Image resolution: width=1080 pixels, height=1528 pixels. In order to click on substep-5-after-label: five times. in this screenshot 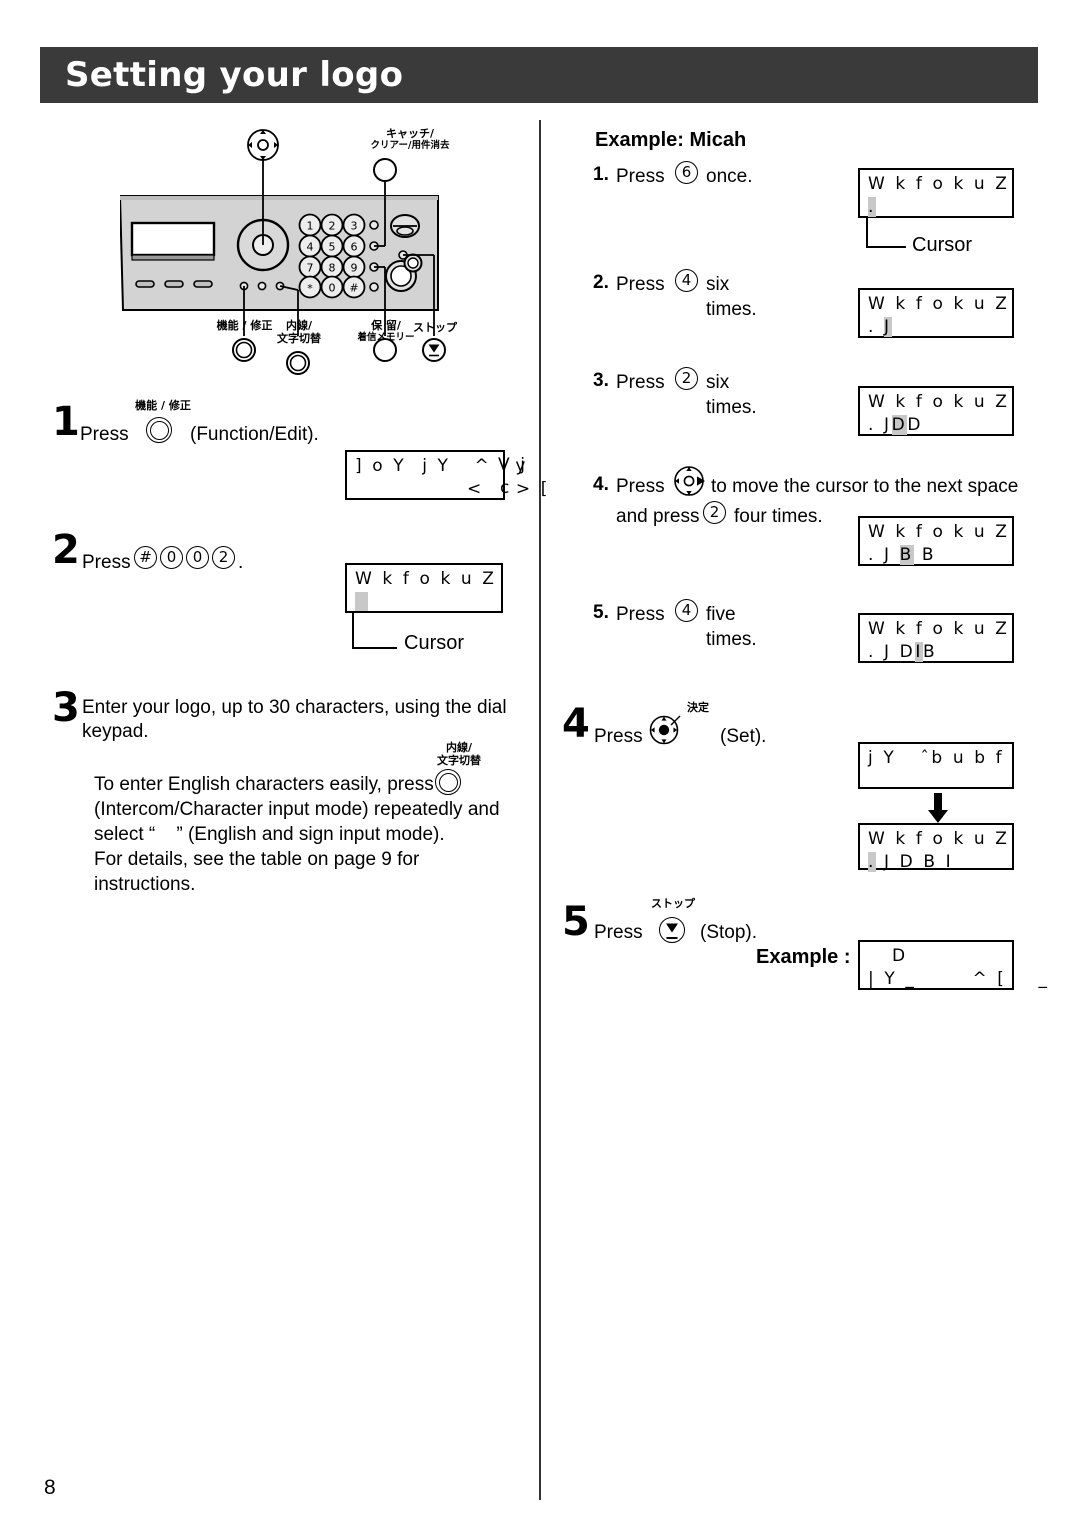, I will do `click(731, 627)`.